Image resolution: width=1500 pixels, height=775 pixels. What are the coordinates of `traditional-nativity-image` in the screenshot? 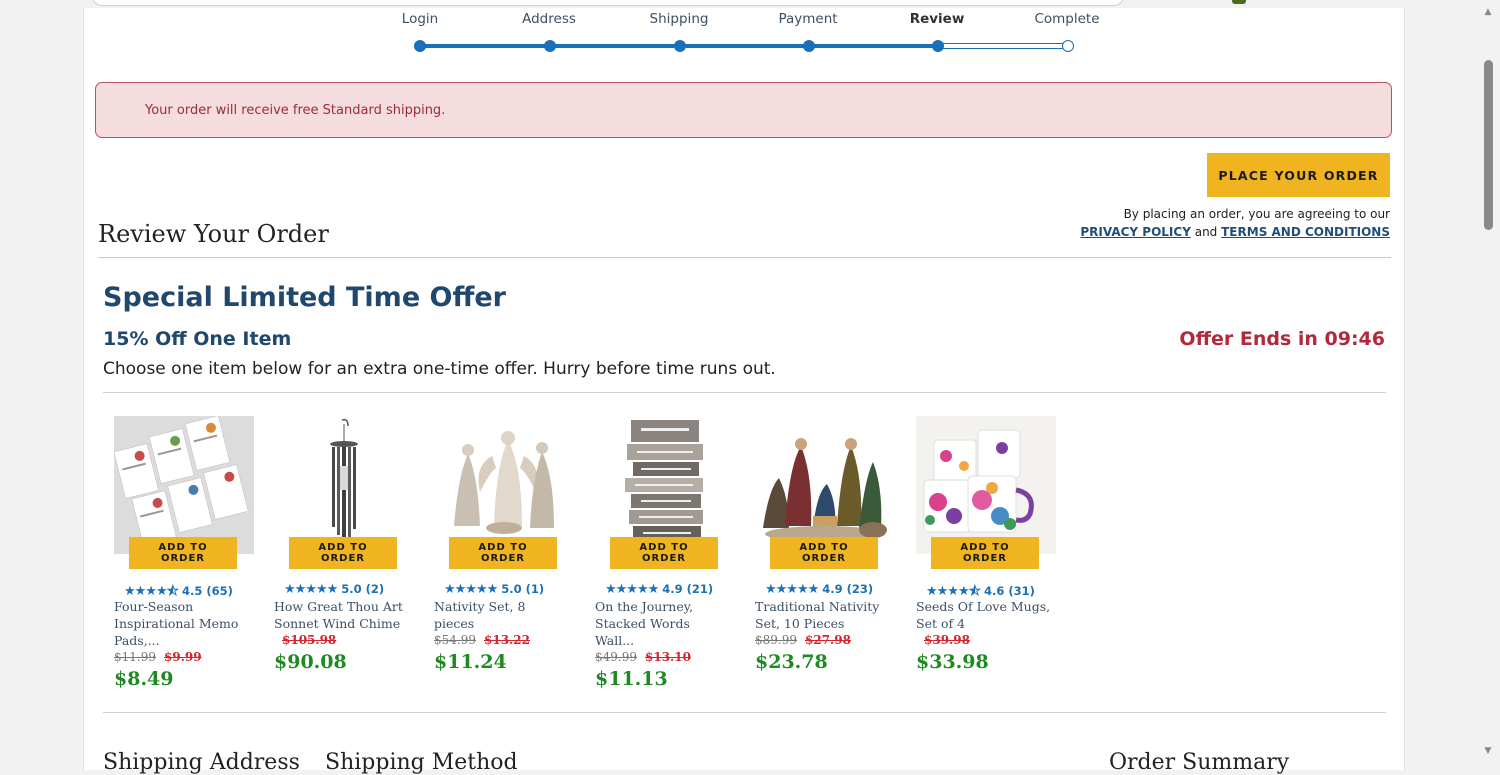 It's located at (825, 485).